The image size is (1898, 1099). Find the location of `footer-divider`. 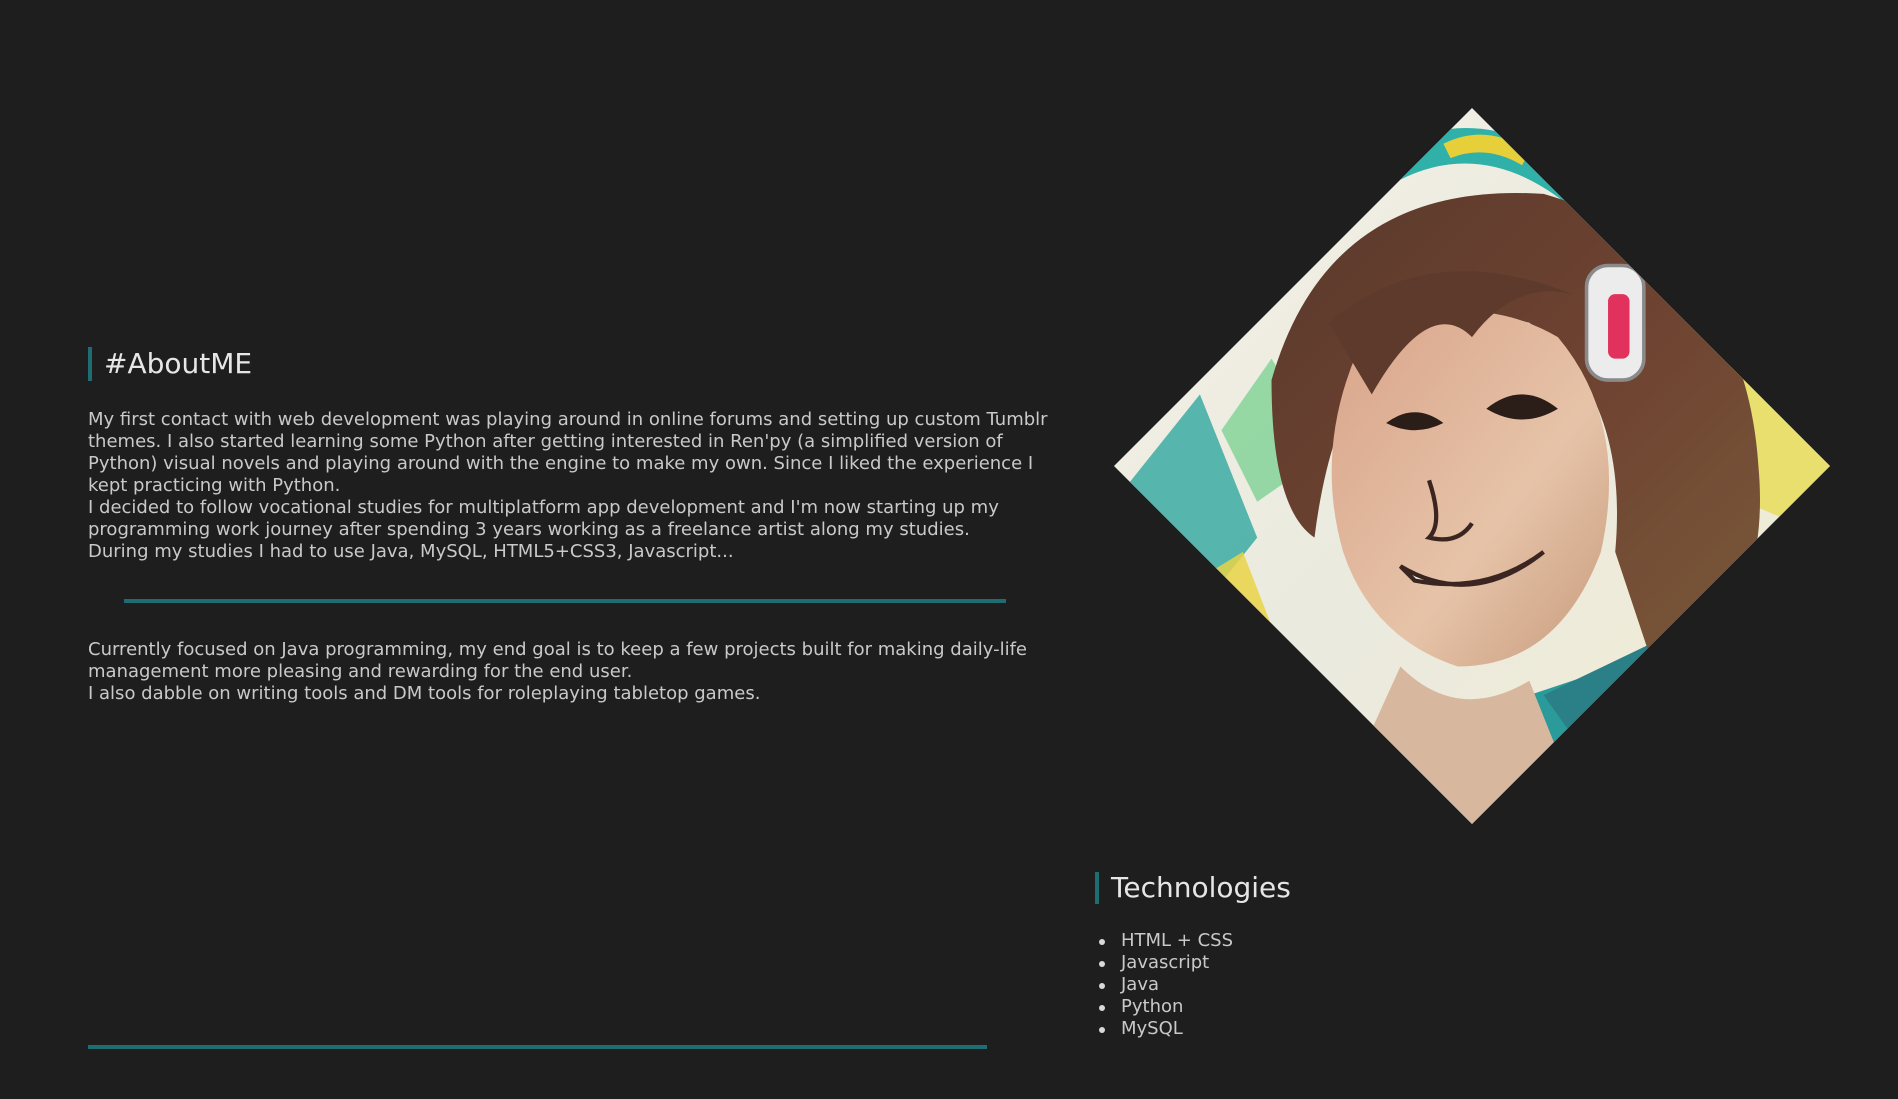

footer-divider is located at coordinates (537, 1047).